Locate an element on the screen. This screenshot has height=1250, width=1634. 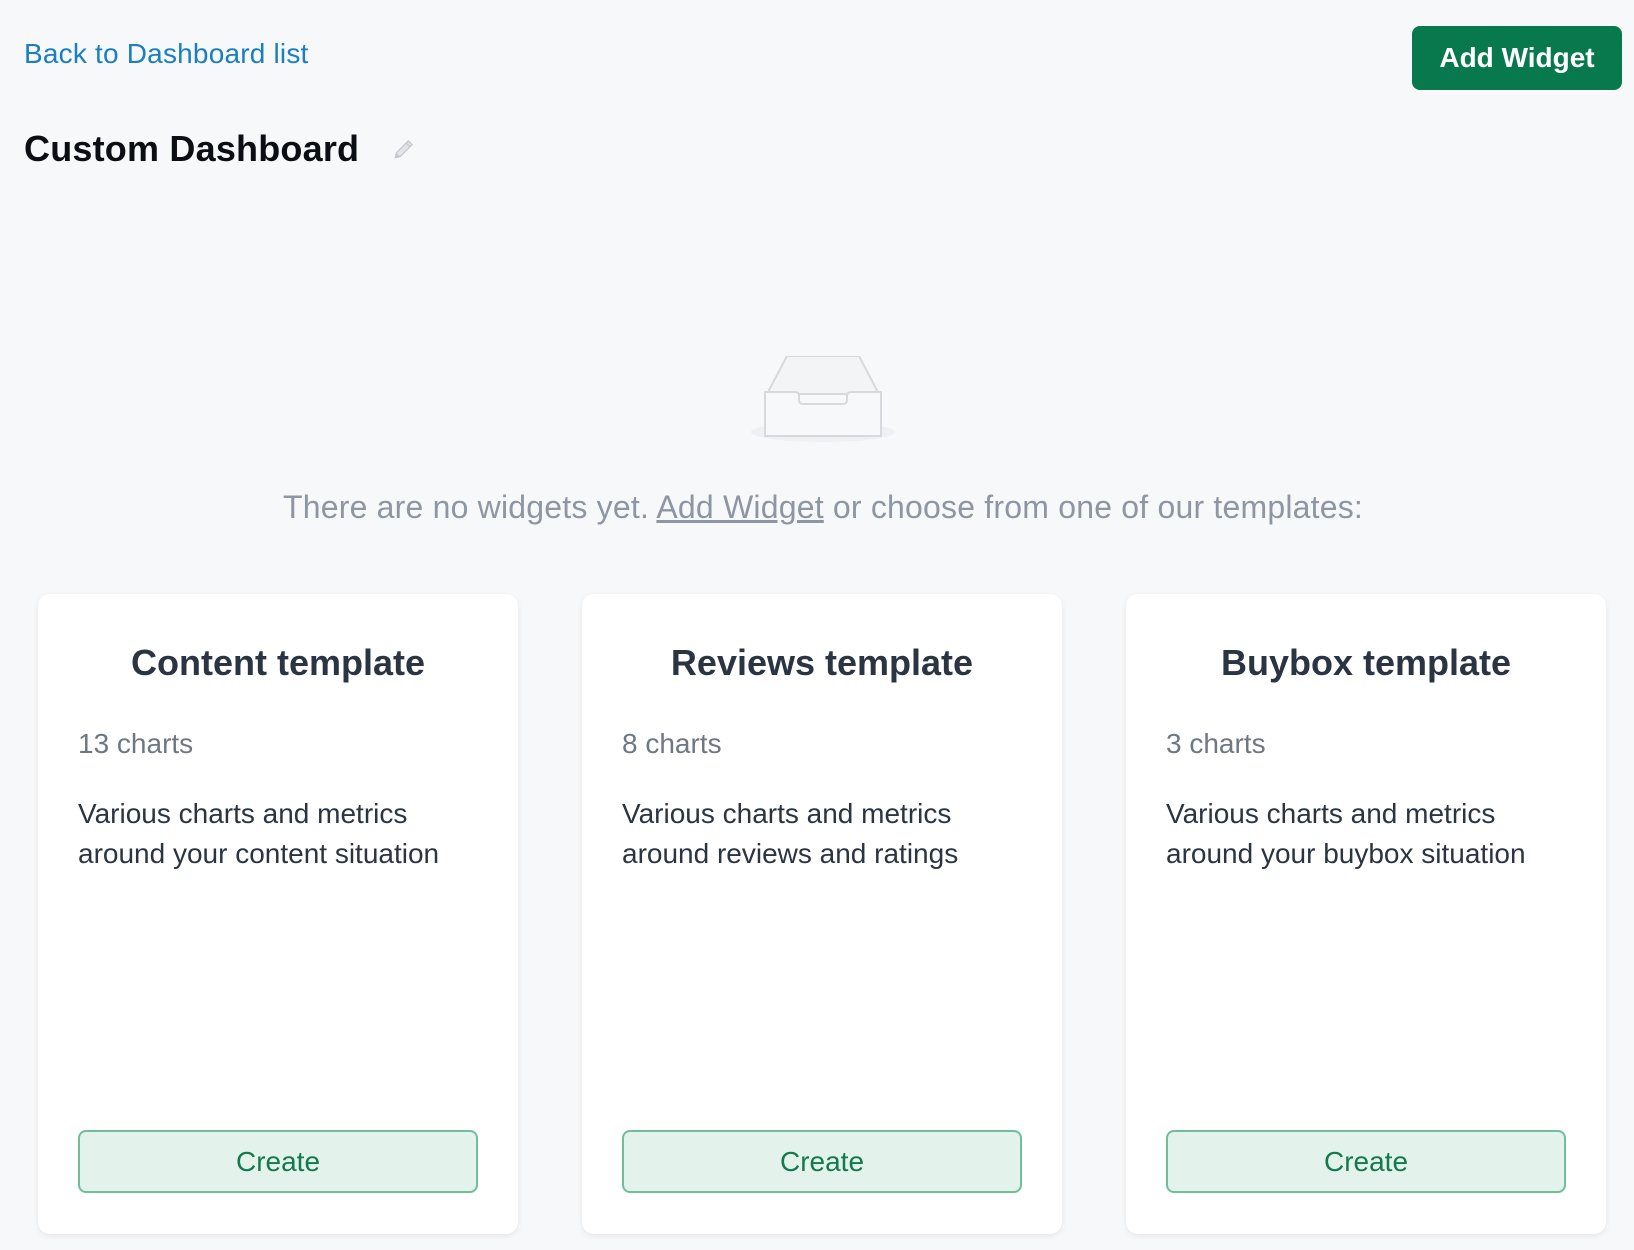
card-title: Content template is located at coordinates (277, 662).